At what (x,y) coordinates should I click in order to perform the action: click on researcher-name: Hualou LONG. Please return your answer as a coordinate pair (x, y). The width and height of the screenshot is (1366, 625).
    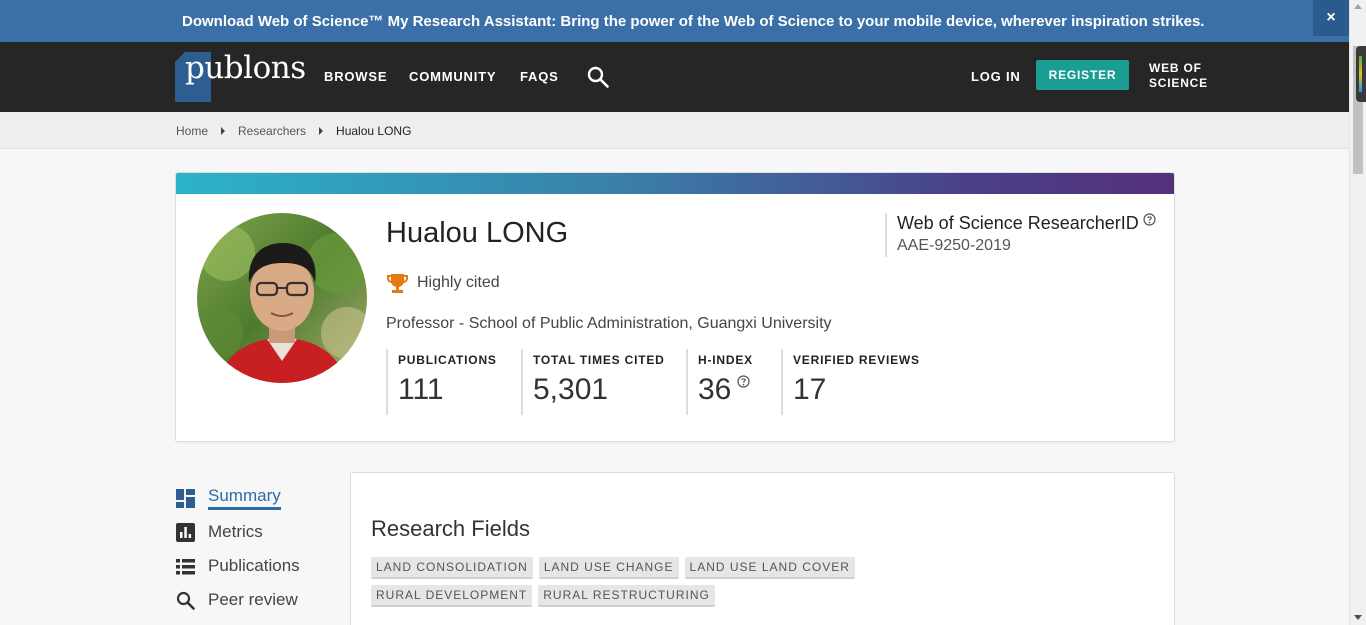
    Looking at the image, I should click on (477, 233).